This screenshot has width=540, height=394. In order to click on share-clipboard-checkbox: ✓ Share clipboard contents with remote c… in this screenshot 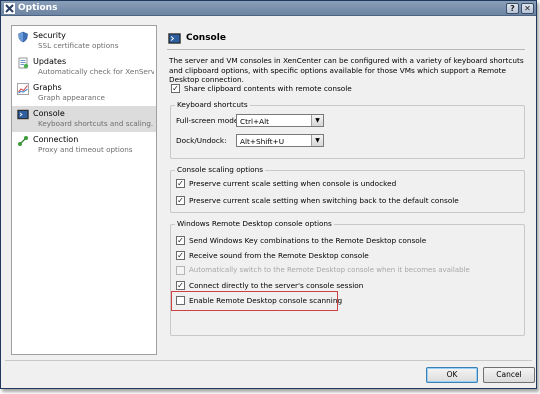, I will do `click(301, 89)`.